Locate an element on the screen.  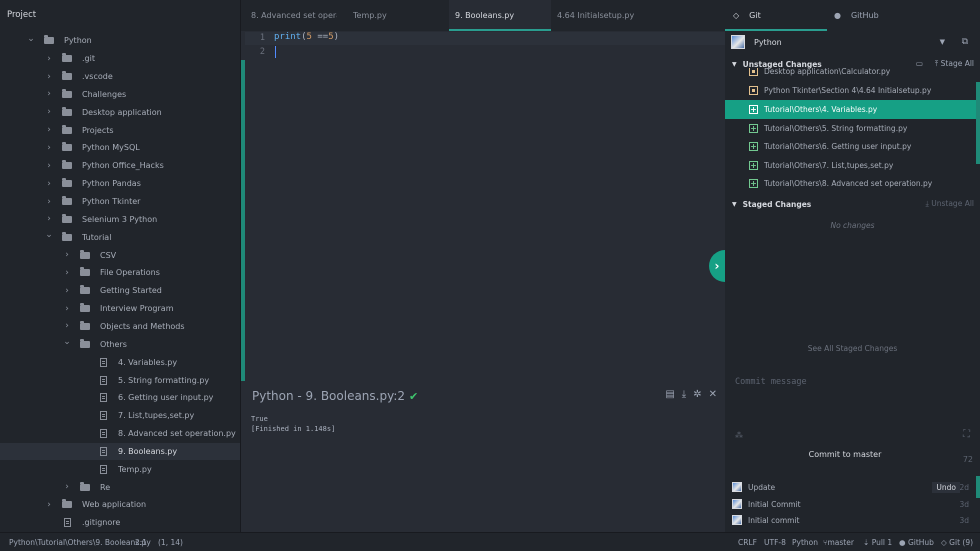
tree-folder: › .vscode is located at coordinates (120, 77).